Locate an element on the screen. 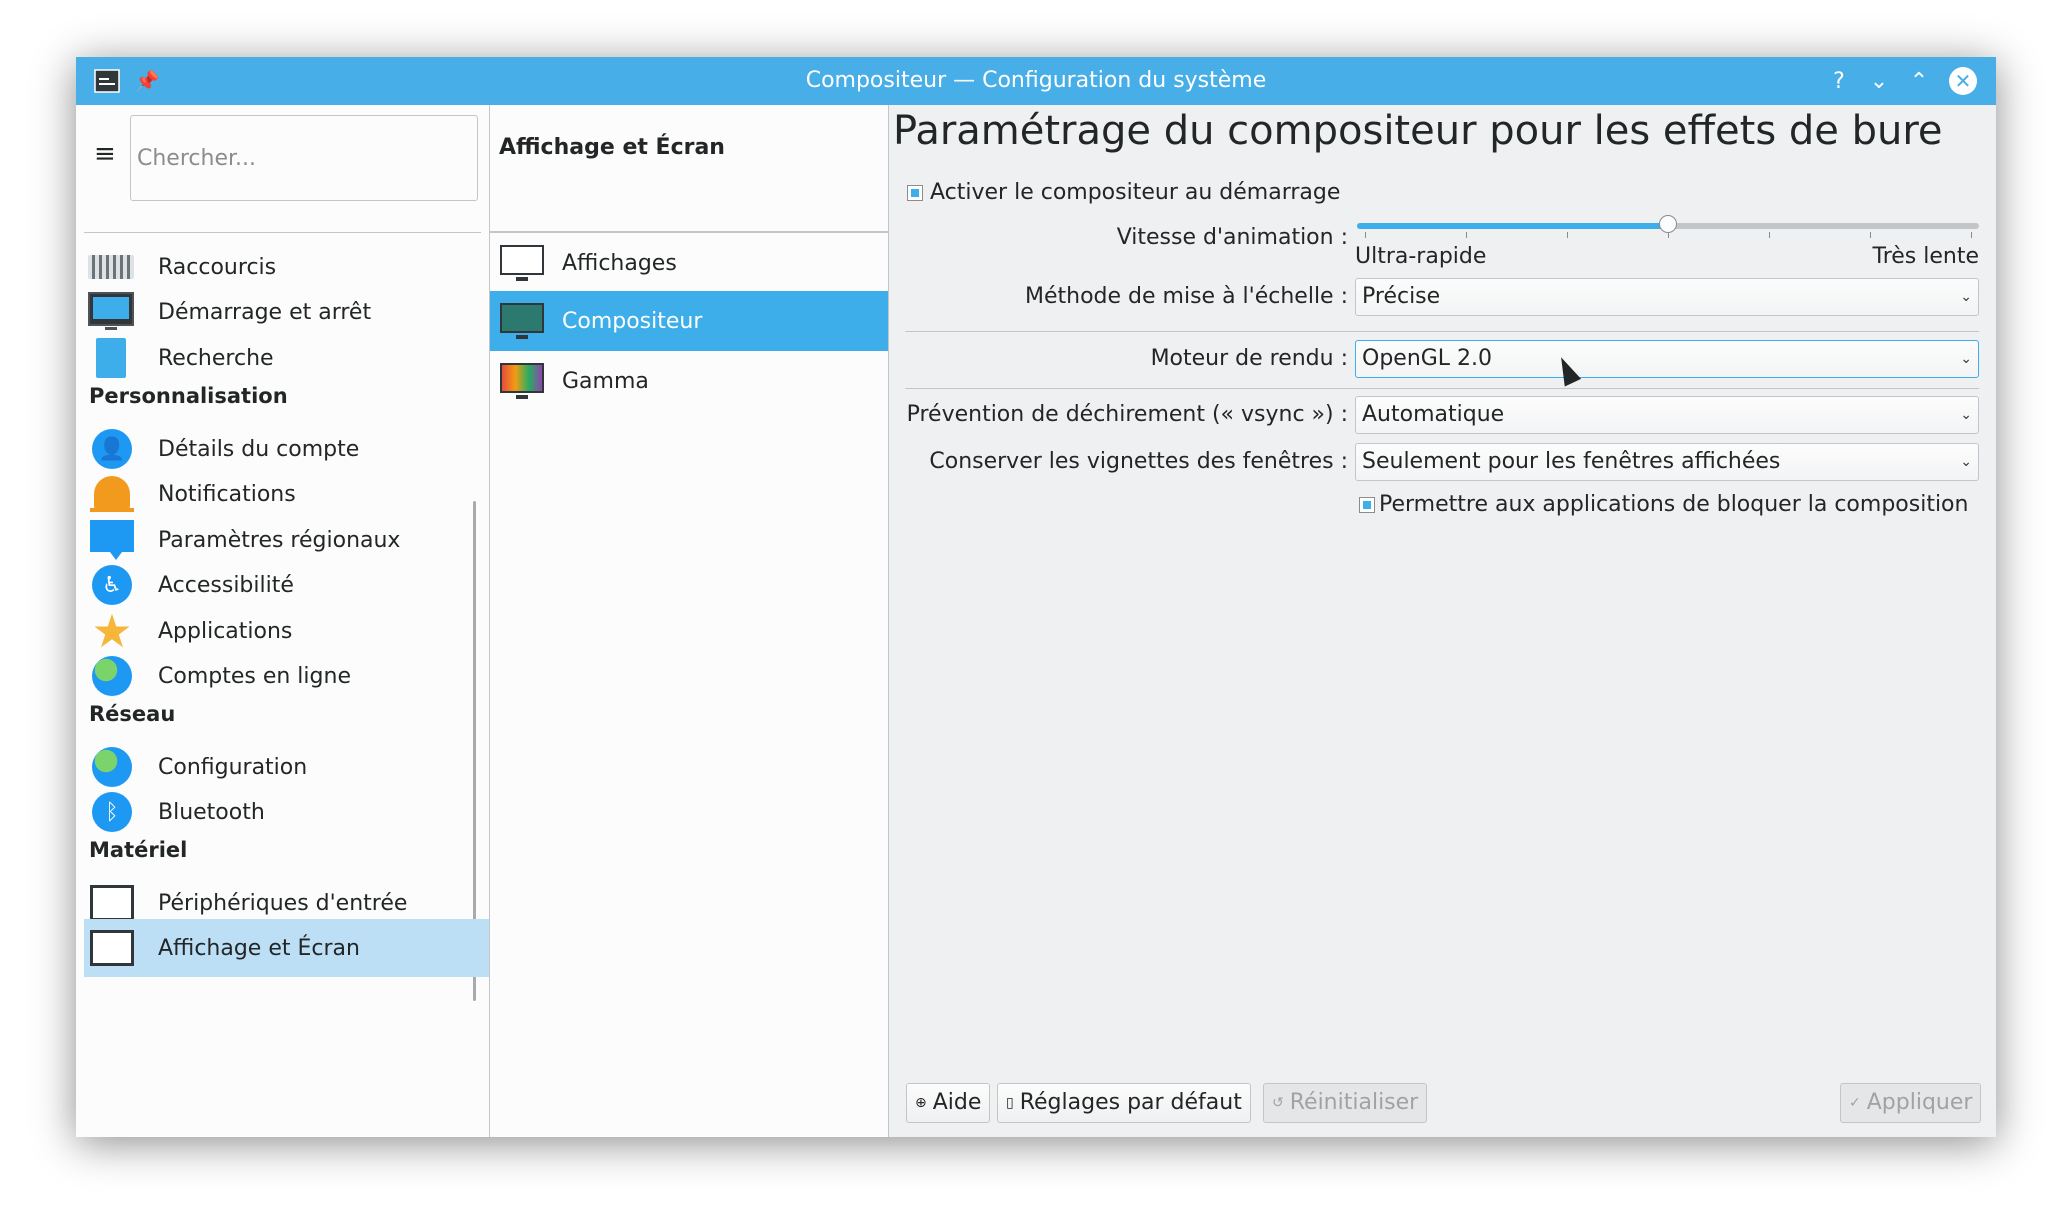  sidebar-item-affichage: Affichage et Écran is located at coordinates (286, 948).